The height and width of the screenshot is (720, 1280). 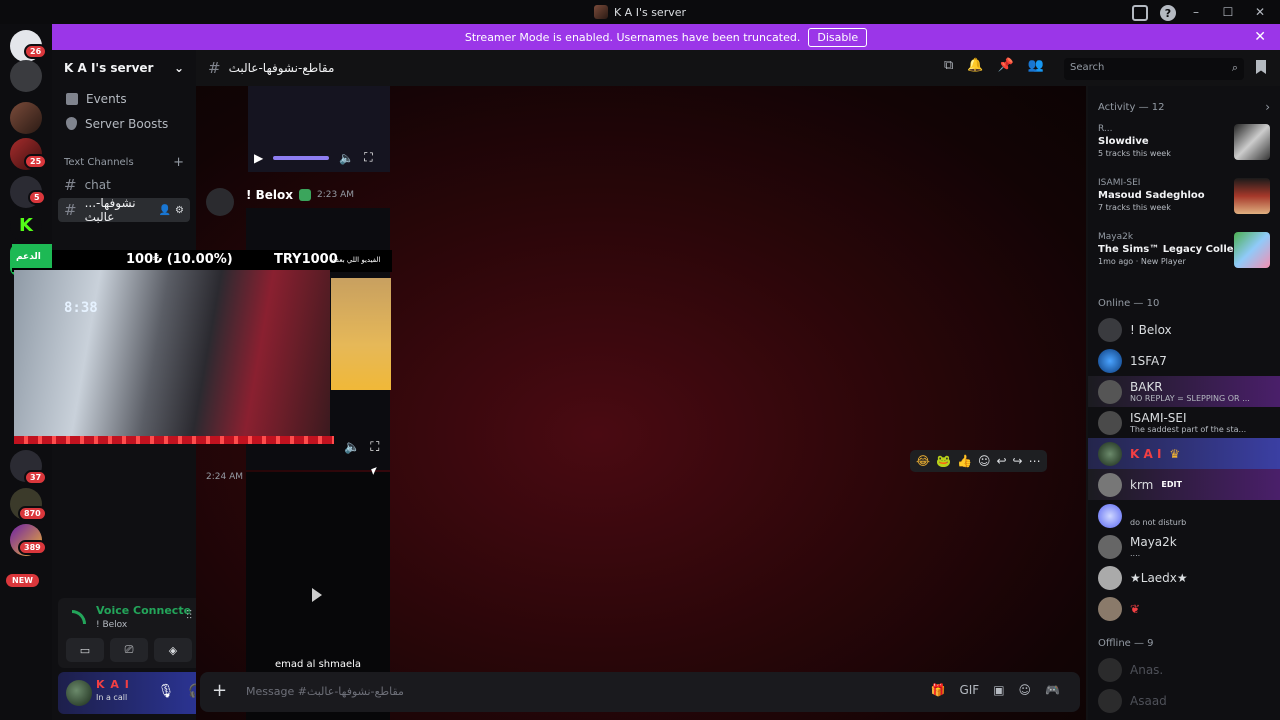 I want to click on channel-clips: # ...نشوفها-عالبث 👤 ⚙, so click(x=124, y=210).